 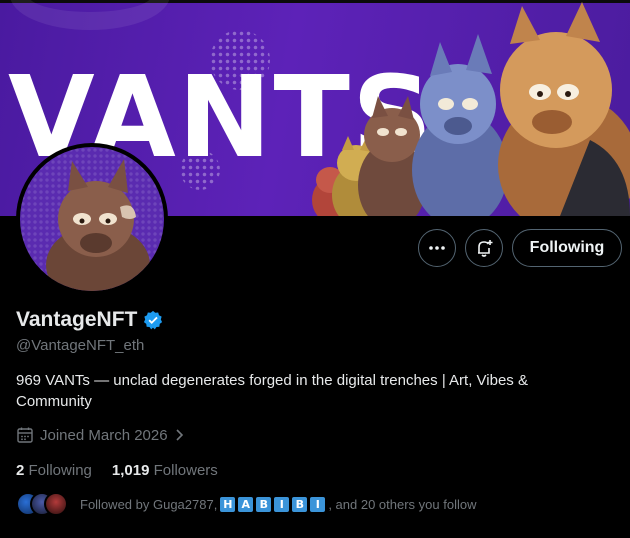 I want to click on following-count: 2, so click(x=20, y=470).